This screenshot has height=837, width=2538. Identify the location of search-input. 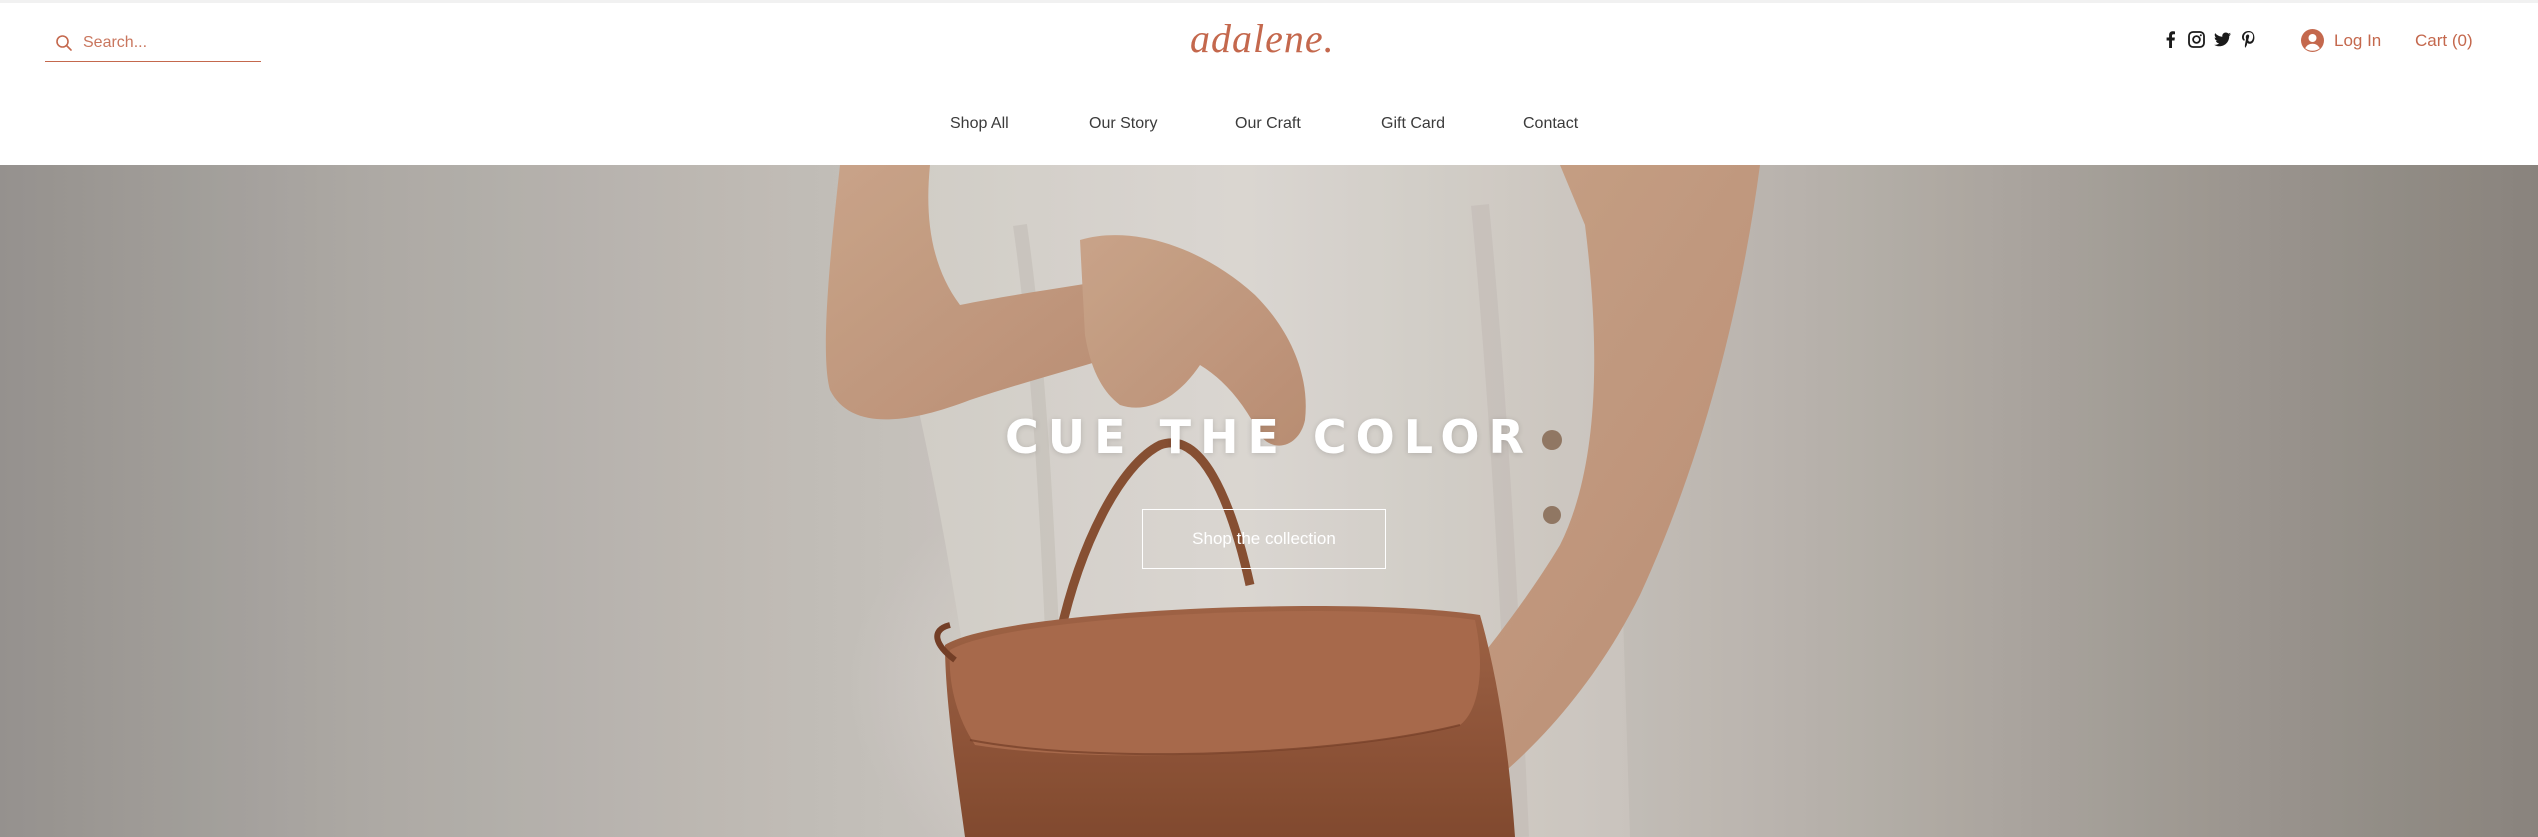
(163, 43).